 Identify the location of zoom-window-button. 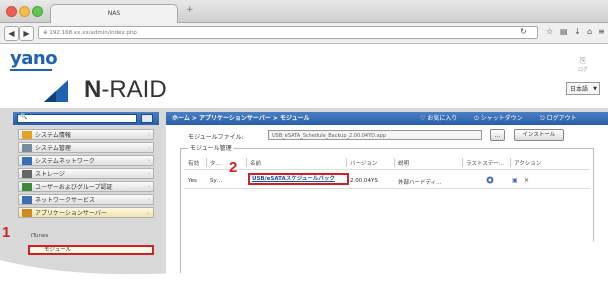
(37, 11).